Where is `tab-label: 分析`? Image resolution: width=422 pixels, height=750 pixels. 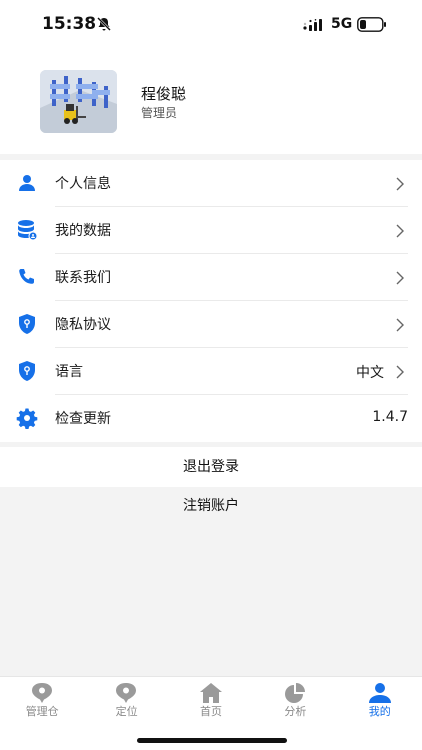 tab-label: 分析 is located at coordinates (295, 711).